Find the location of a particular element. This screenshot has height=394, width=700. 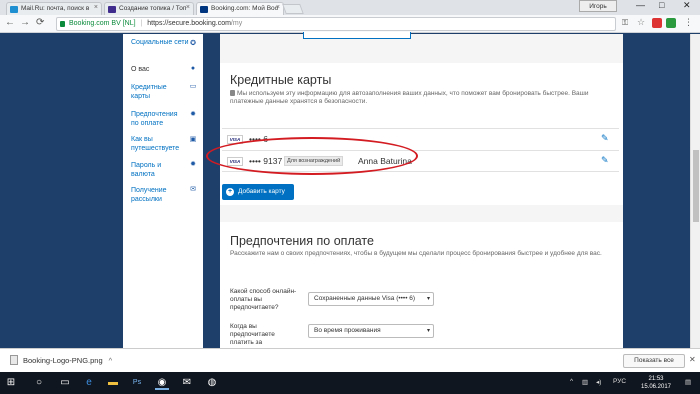

file-explorer-icon: ▬ is located at coordinates (113, 383).